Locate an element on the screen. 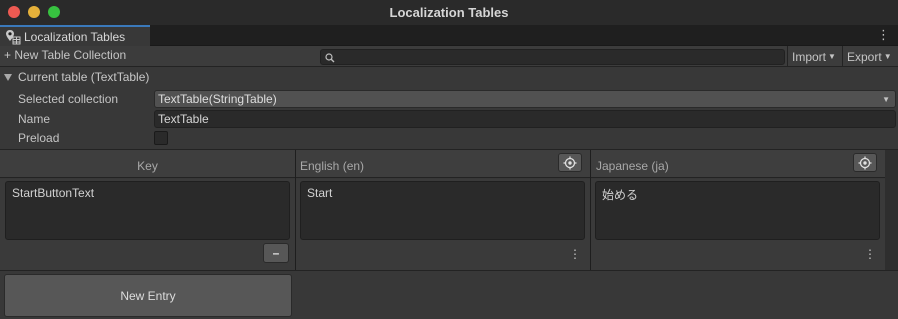  grid-right-gutter is located at coordinates (891, 210).